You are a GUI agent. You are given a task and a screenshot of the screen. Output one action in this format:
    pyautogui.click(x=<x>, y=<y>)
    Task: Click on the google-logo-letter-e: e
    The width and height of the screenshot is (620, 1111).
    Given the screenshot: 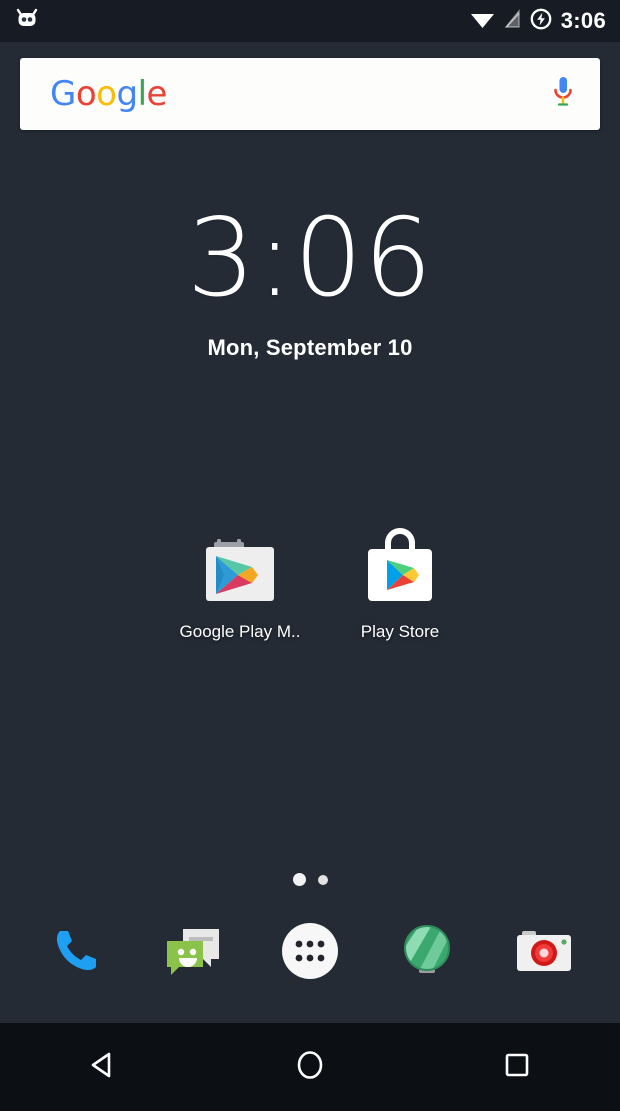 What is the action you would take?
    pyautogui.click(x=157, y=94)
    